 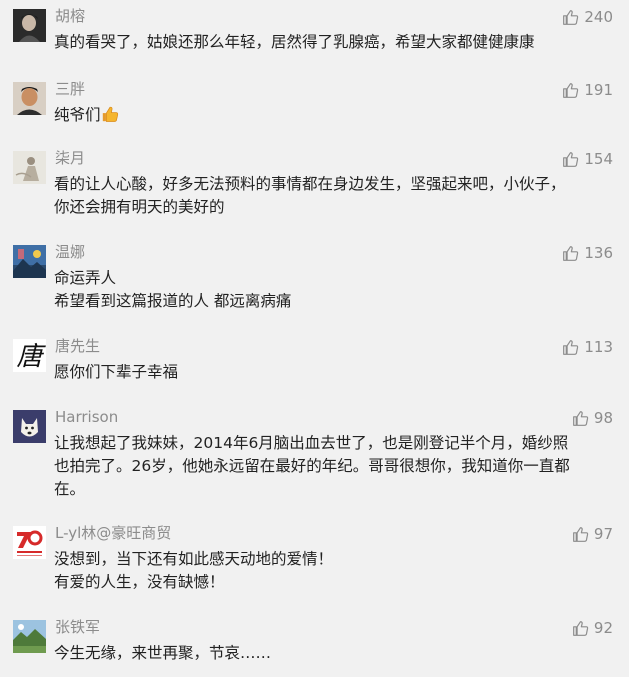 I want to click on comment-line: 纯爷们, so click(x=77, y=115).